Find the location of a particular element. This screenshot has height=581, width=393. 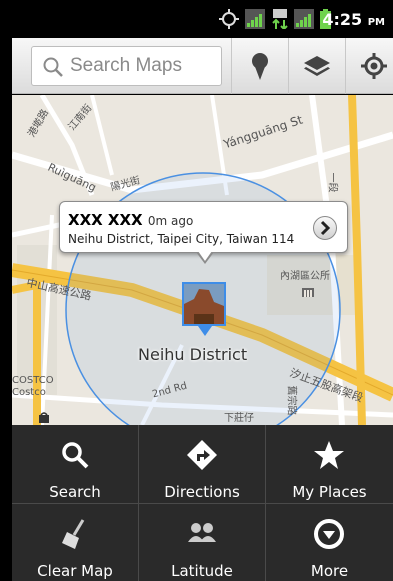

friend-name: XXX XXX 0m ago is located at coordinates (131, 220).